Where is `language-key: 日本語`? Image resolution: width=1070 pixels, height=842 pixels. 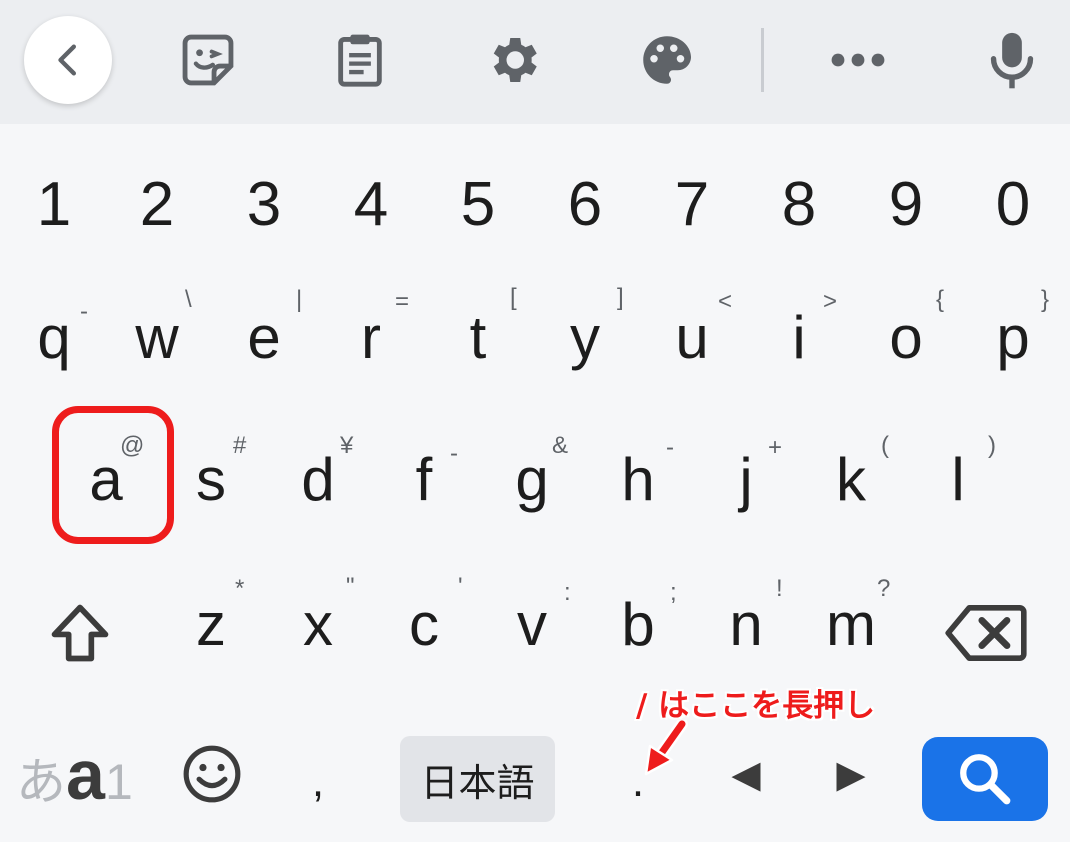
language-key: 日本語 is located at coordinates (477, 779).